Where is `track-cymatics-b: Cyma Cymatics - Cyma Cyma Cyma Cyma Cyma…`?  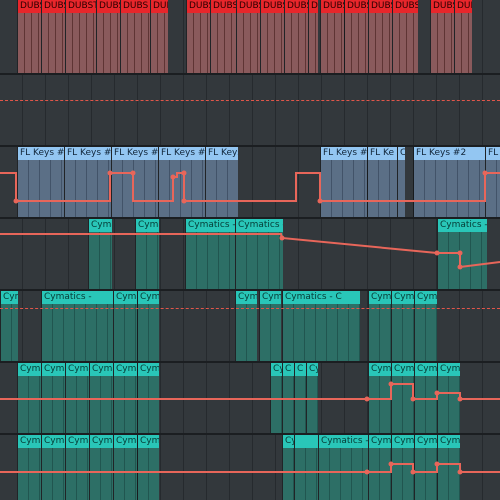
track-cymatics-b: Cyma Cymatics - Cyma Cyma Cyma Cyma Cyma… is located at coordinates (250, 326).